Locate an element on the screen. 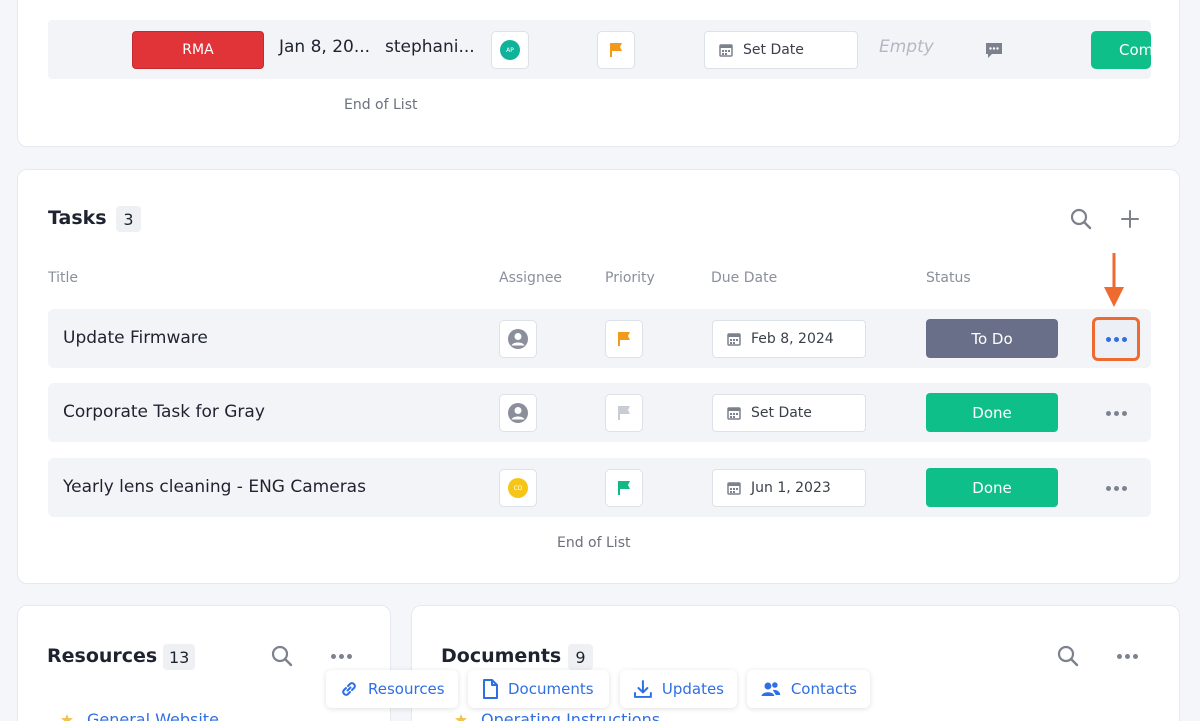 This screenshot has width=1200, height=721. task-title: Corporate Task for Gray is located at coordinates (164, 412).